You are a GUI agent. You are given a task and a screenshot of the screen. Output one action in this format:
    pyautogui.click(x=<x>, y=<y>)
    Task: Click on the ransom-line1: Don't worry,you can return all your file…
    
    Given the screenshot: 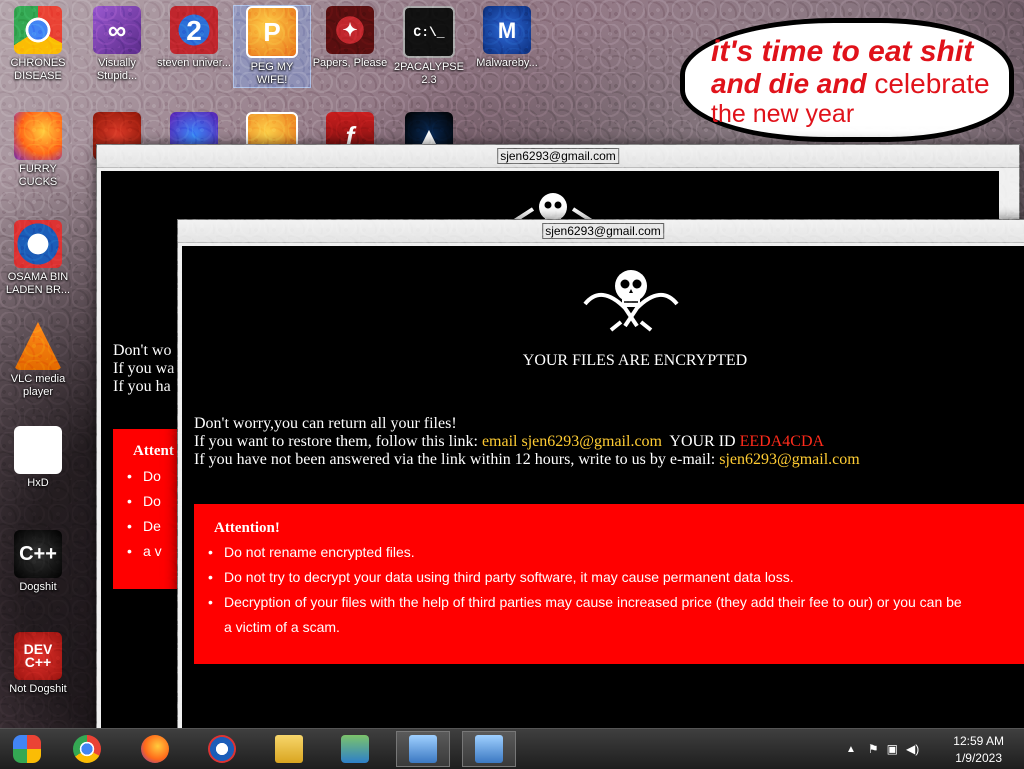 What is the action you would take?
    pyautogui.click(x=325, y=423)
    